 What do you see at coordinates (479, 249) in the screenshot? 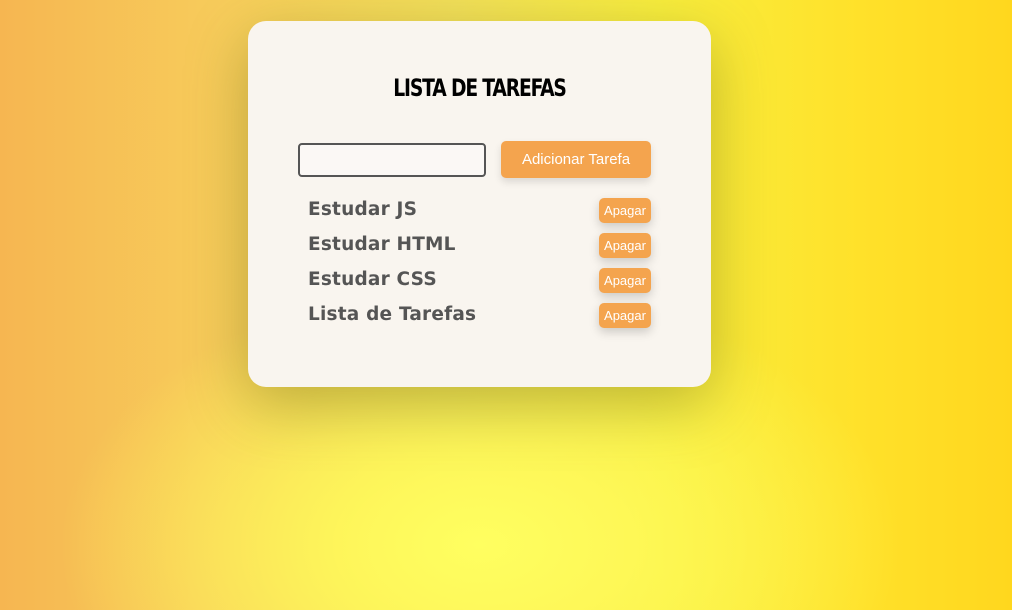
I see `list-item: Estudar HTML Apagar` at bounding box center [479, 249].